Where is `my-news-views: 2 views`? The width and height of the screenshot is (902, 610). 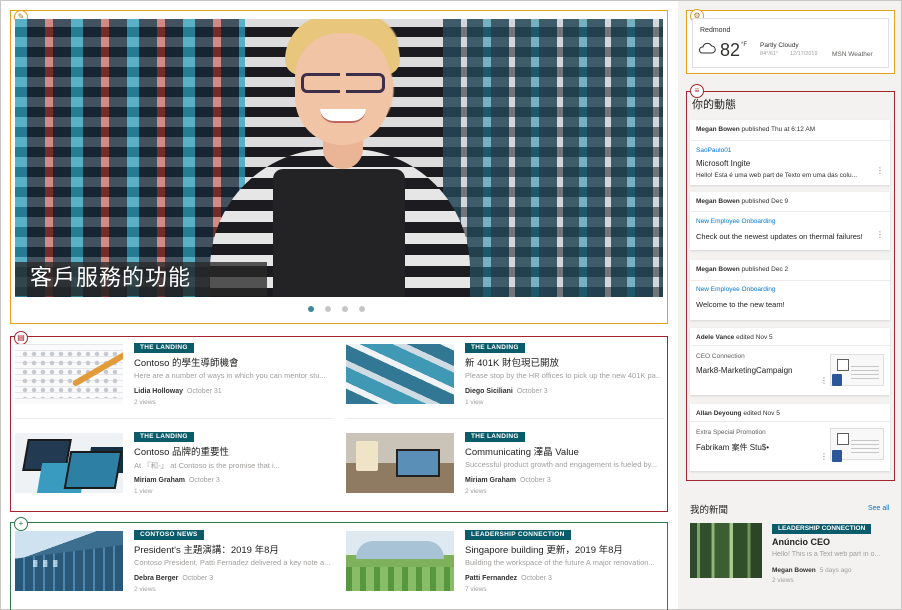 my-news-views: 2 views is located at coordinates (783, 580).